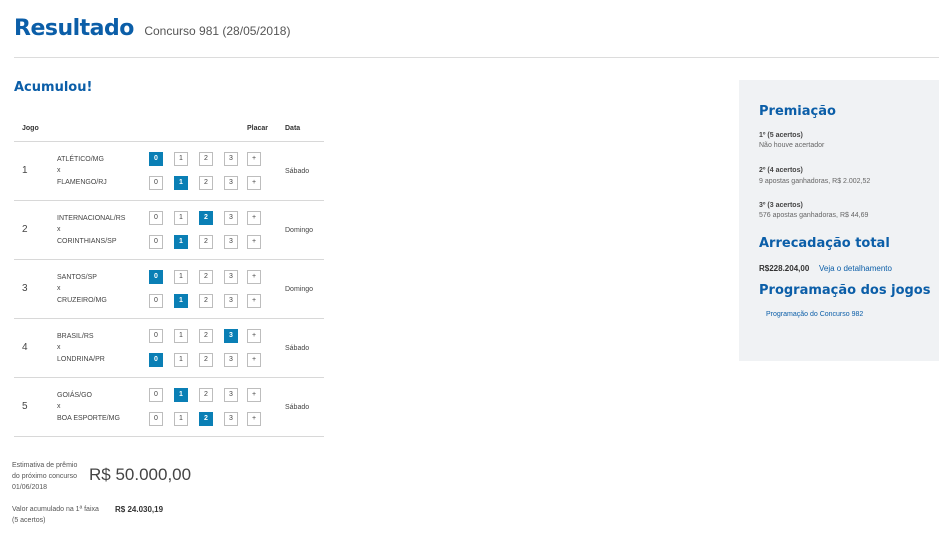 This screenshot has height=535, width=939. Describe the element at coordinates (258, 128) in the screenshot. I see `header-placar: Placar` at that location.